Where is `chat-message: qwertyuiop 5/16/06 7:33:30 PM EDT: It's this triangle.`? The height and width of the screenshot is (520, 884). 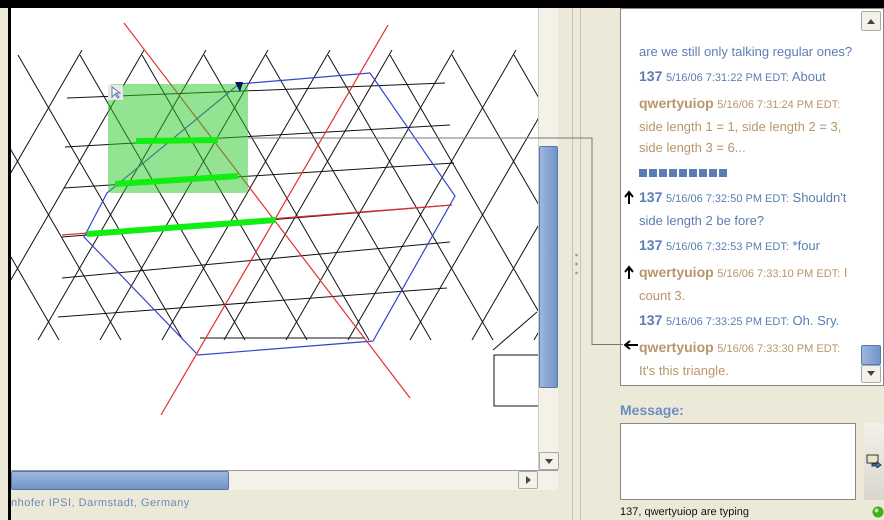
chat-message: qwertyuiop 5/16/06 7:33:30 PM EDT: It's this triangle. is located at coordinates (740, 359).